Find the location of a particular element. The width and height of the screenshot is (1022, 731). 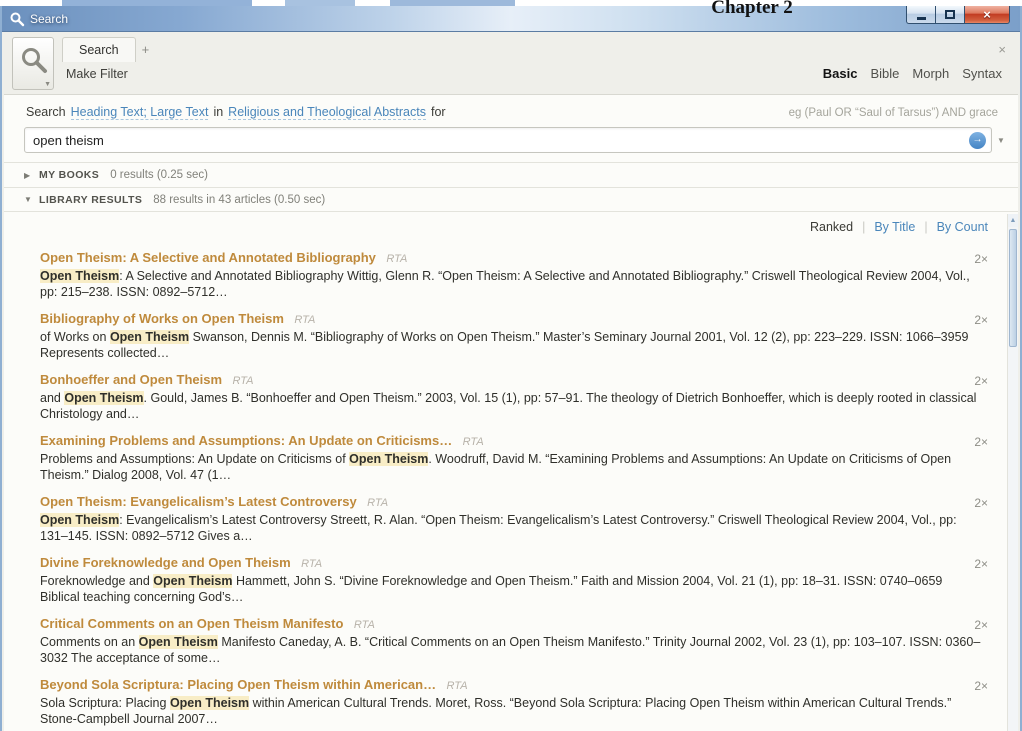

spec-fields-link: Heading Text; Large Text is located at coordinates (139, 112).